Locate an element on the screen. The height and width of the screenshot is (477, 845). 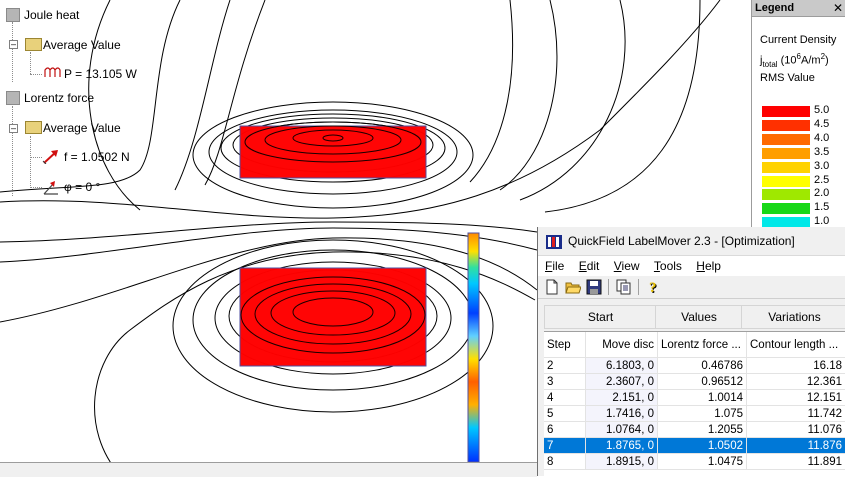
table-cell-selected: 7 is located at coordinates (565, 446).